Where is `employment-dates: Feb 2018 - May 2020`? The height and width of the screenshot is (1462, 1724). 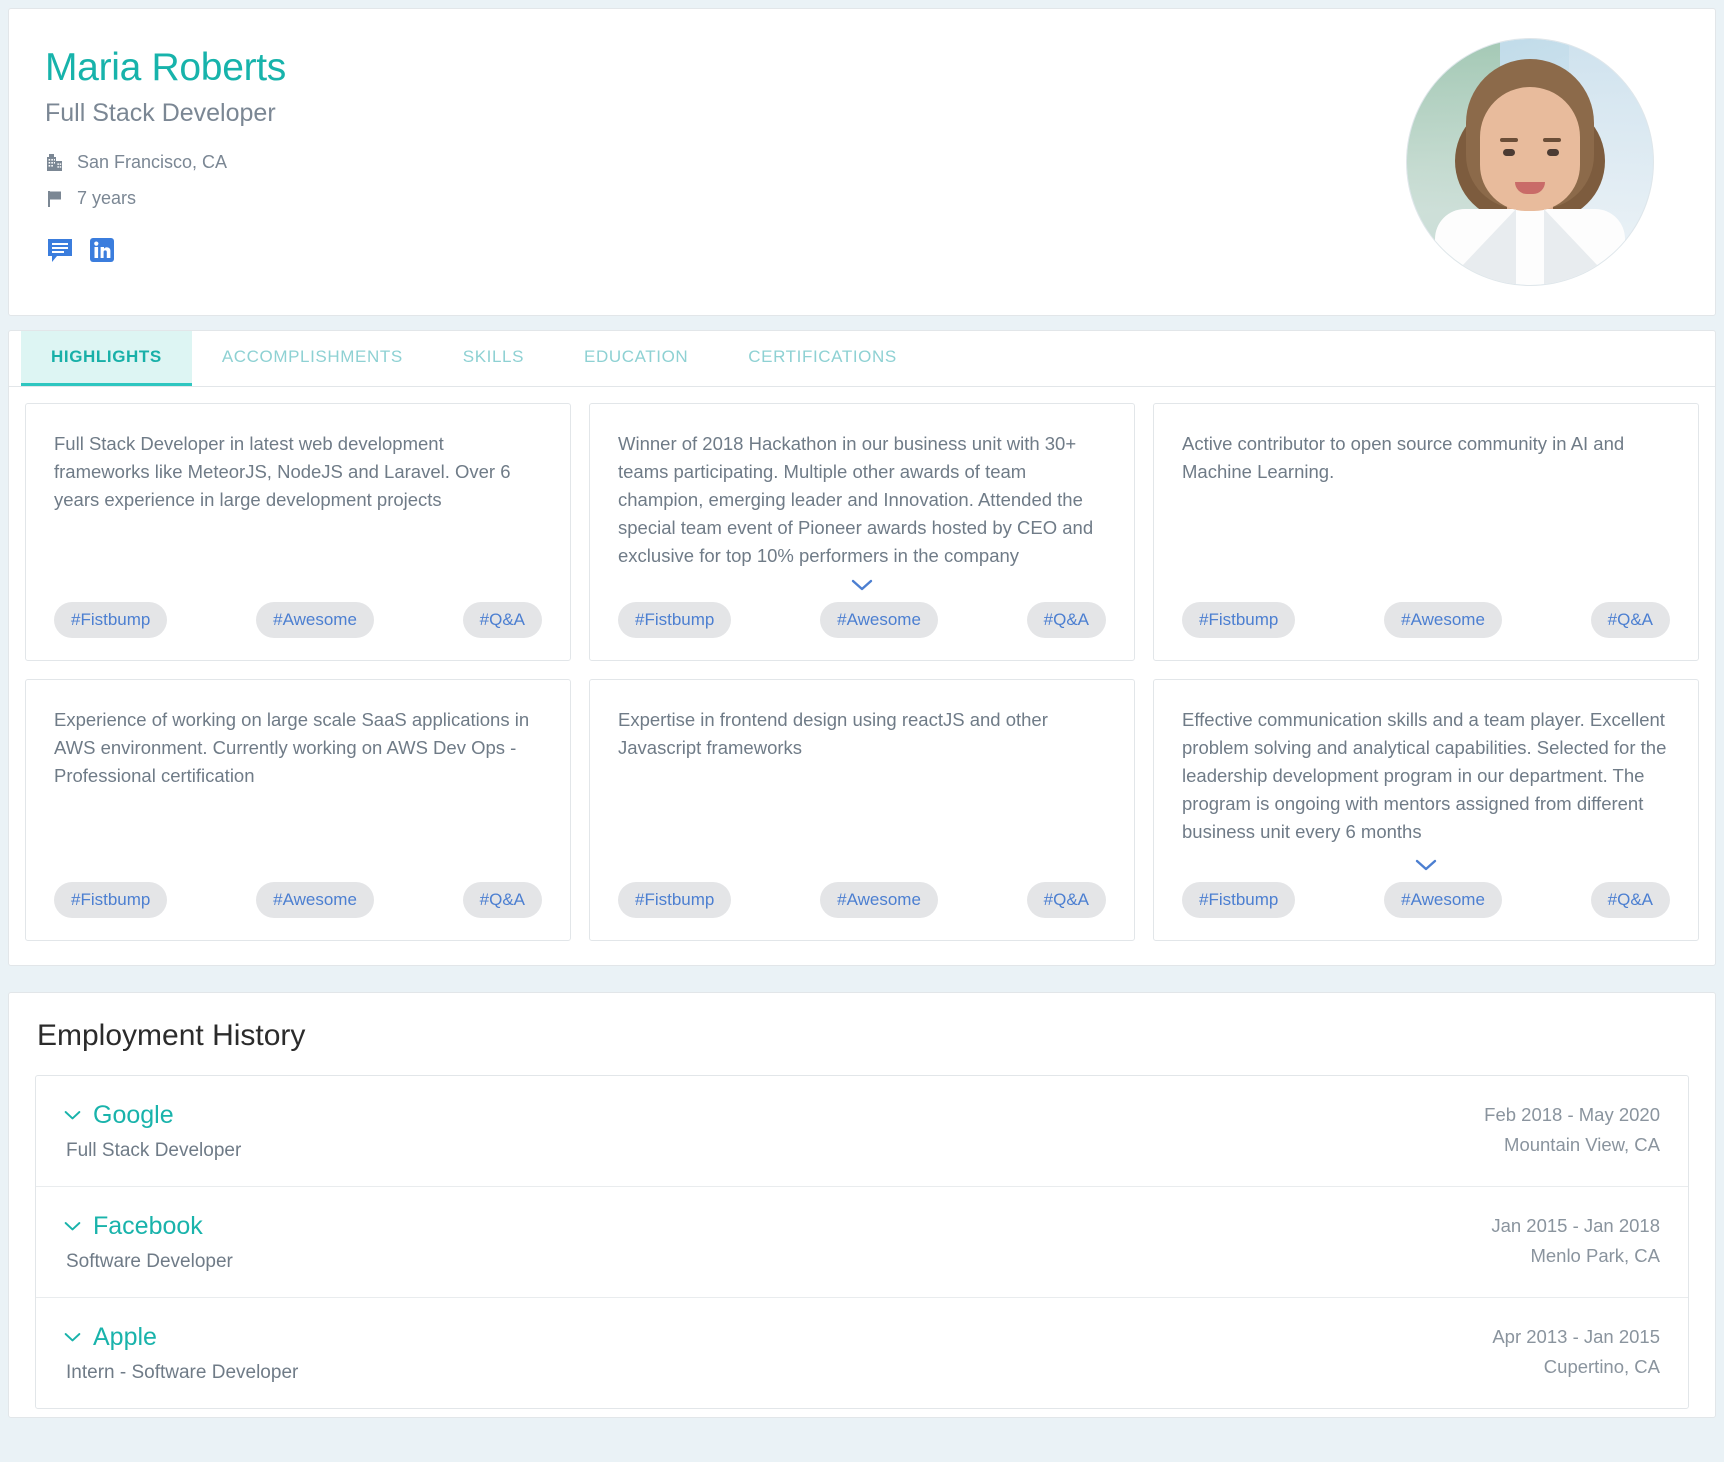 employment-dates: Feb 2018 - May 2020 is located at coordinates (1572, 1114).